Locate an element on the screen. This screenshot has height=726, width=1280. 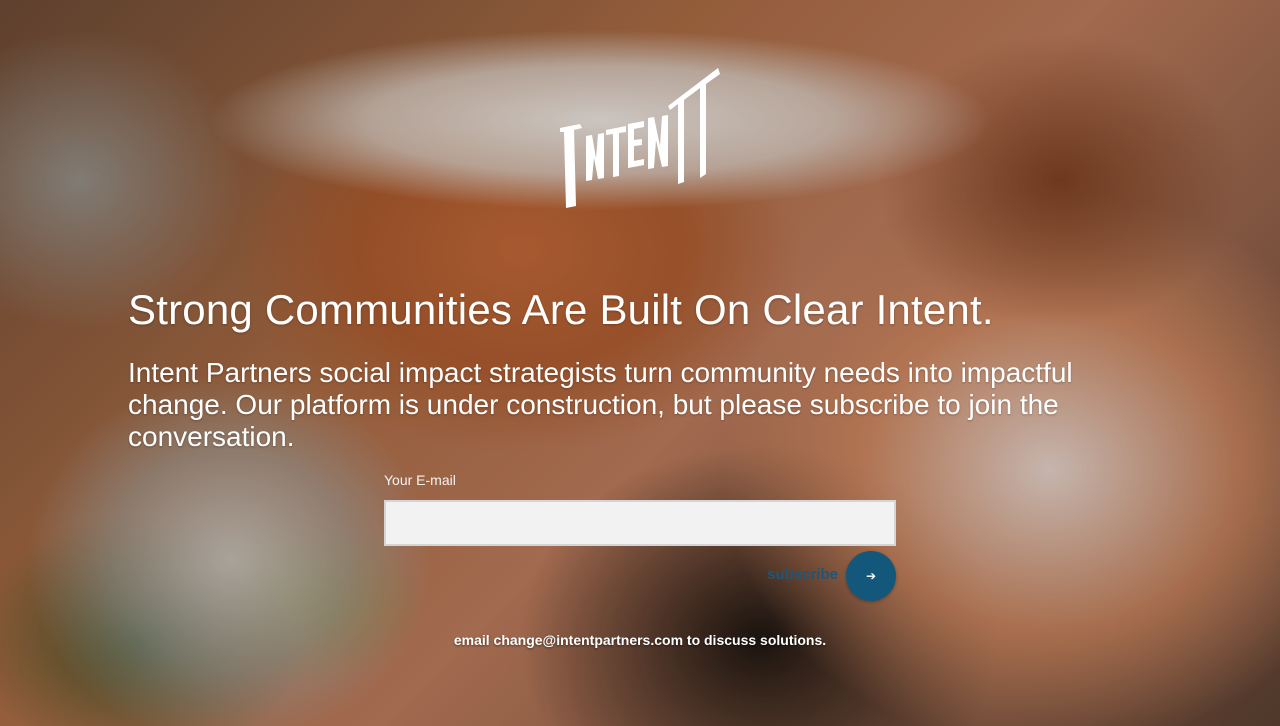
email-field-label: Your E-mail is located at coordinates (420, 480).